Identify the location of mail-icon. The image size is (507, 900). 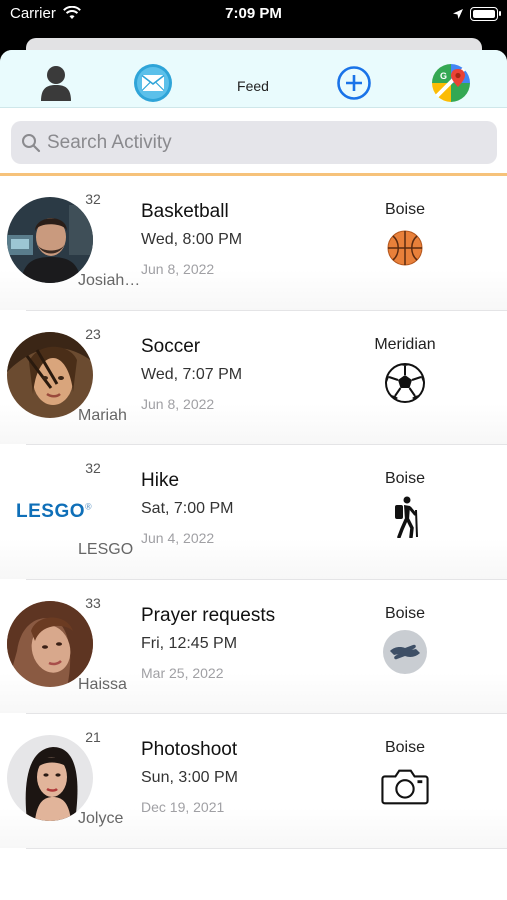
(153, 85).